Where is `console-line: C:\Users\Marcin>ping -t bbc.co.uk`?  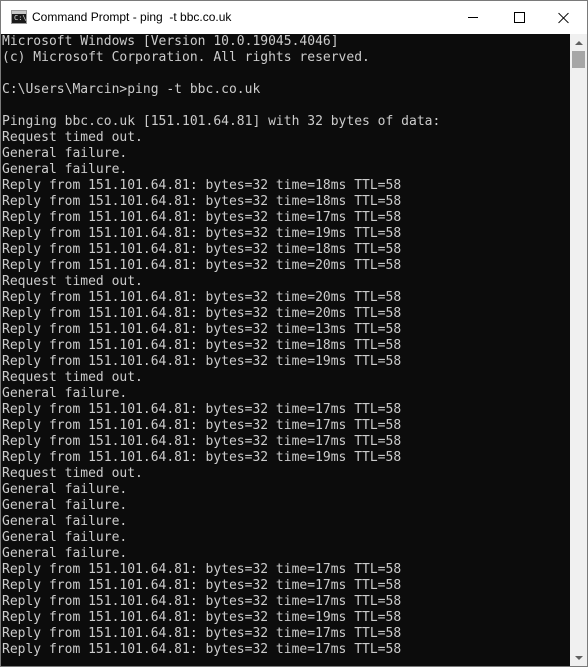 console-line: C:\Users\Marcin>ping -t bbc.co.uk is located at coordinates (131, 89).